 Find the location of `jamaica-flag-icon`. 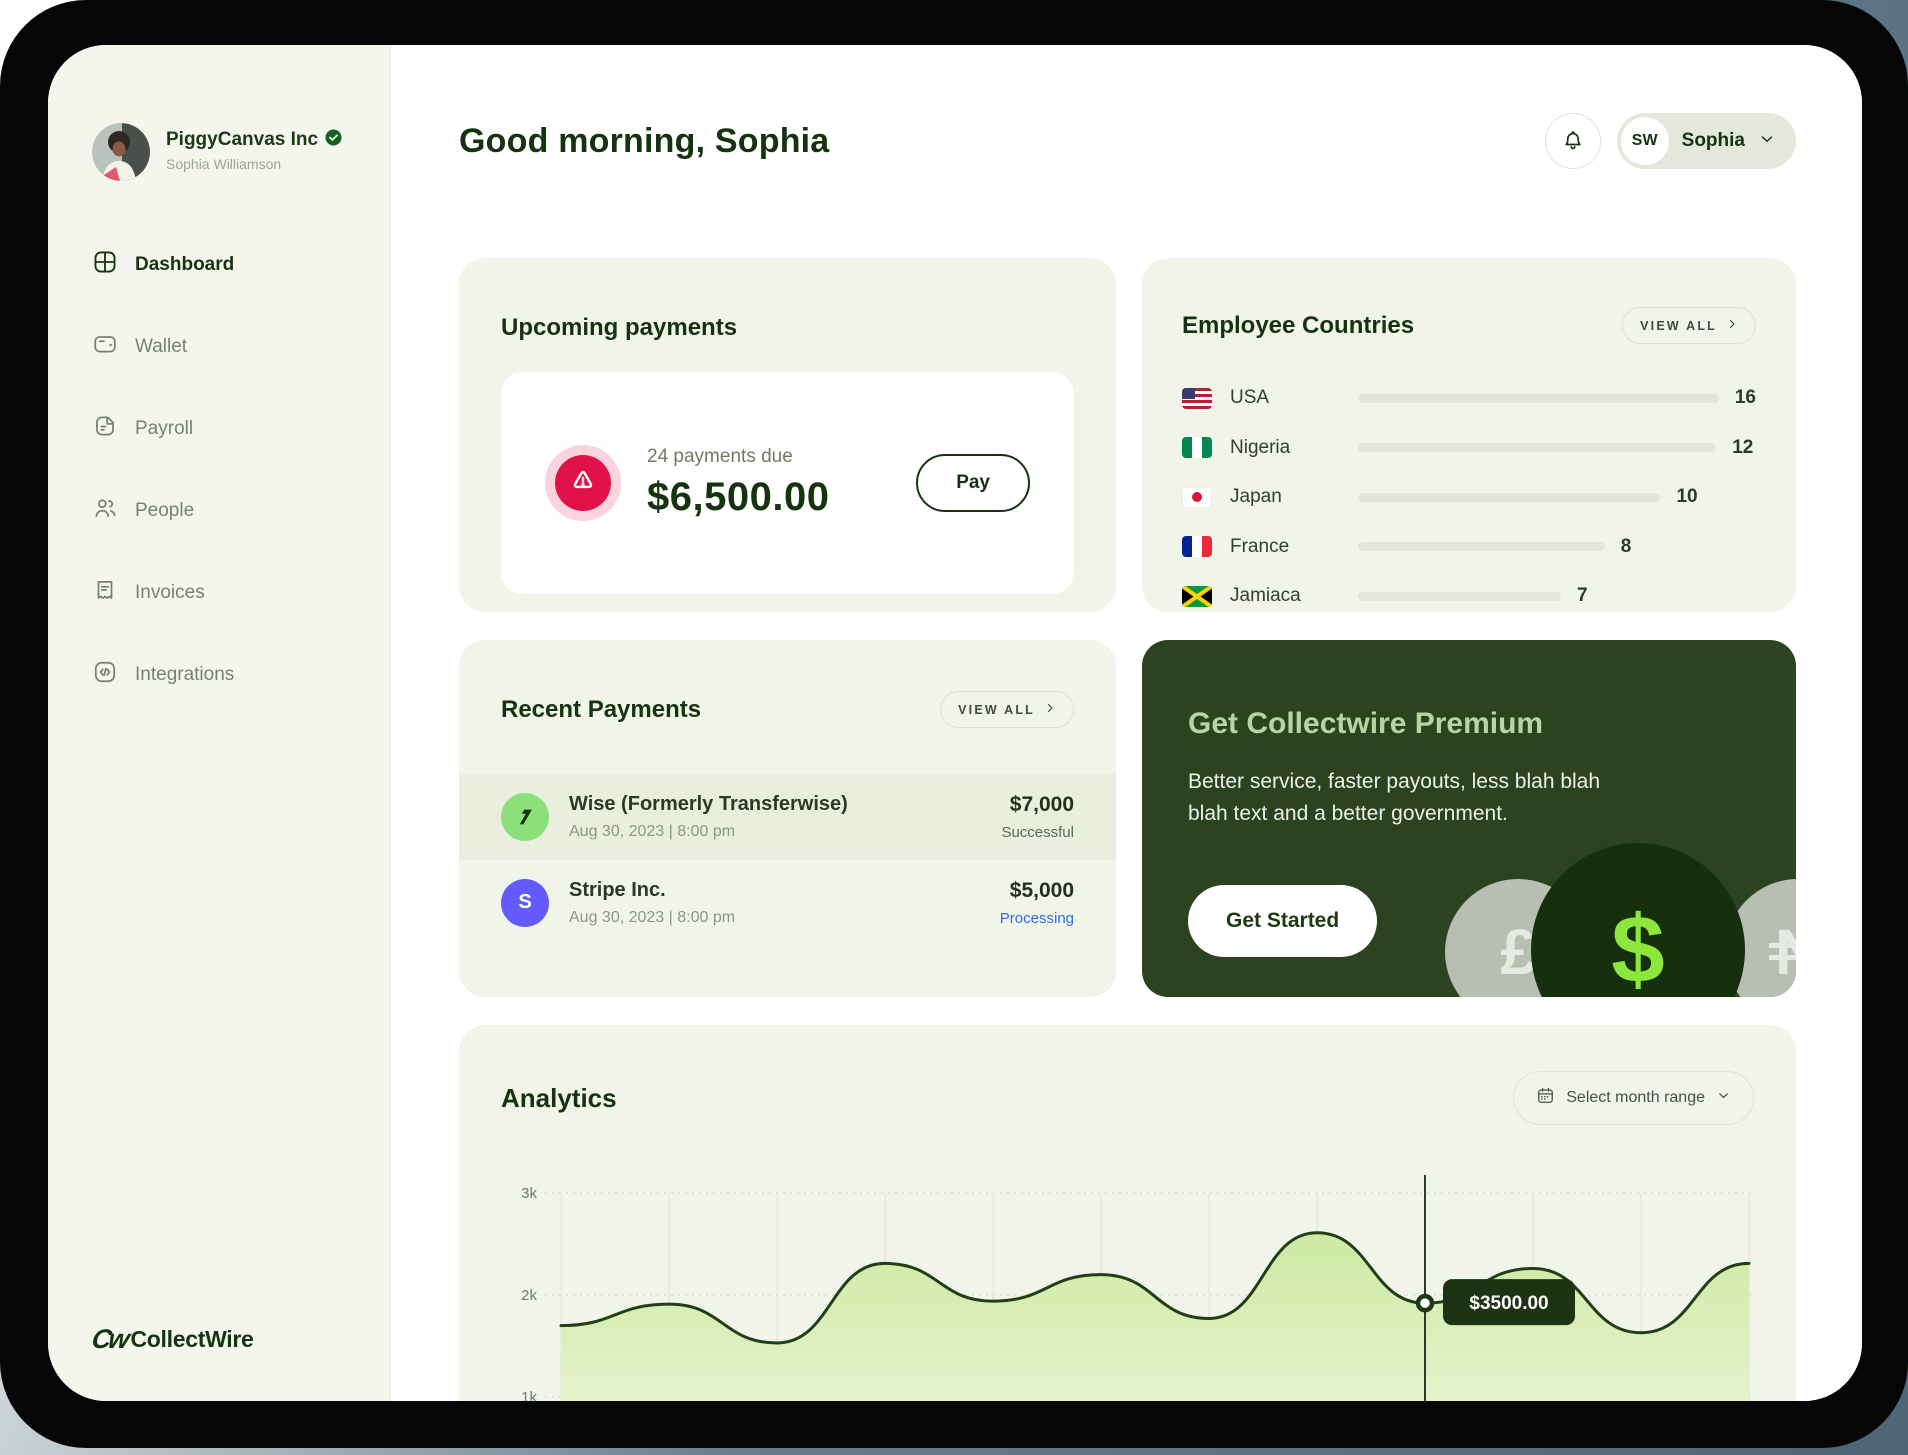

jamaica-flag-icon is located at coordinates (1197, 596).